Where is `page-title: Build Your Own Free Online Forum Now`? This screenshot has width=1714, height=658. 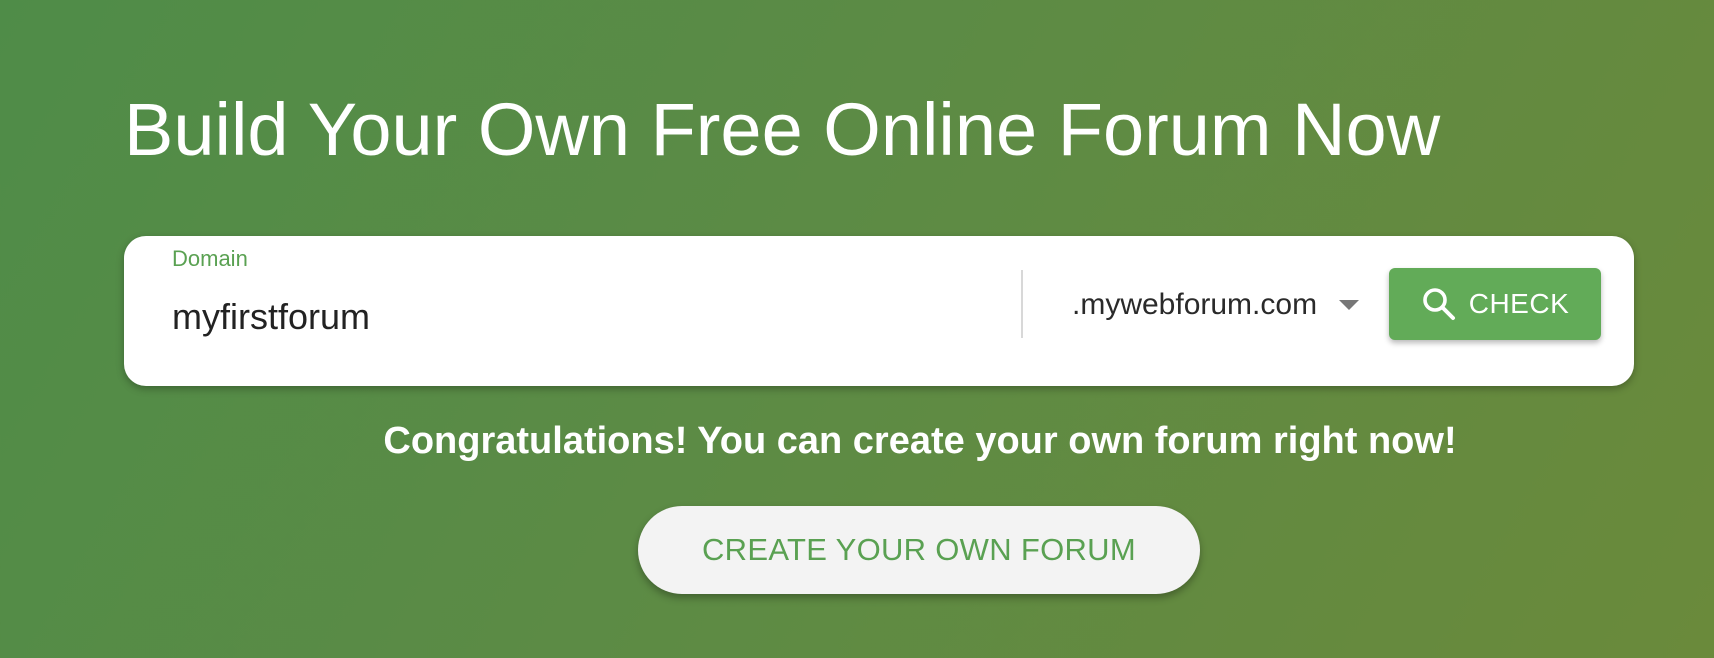
page-title: Build Your Own Free Online Forum Now is located at coordinates (782, 129).